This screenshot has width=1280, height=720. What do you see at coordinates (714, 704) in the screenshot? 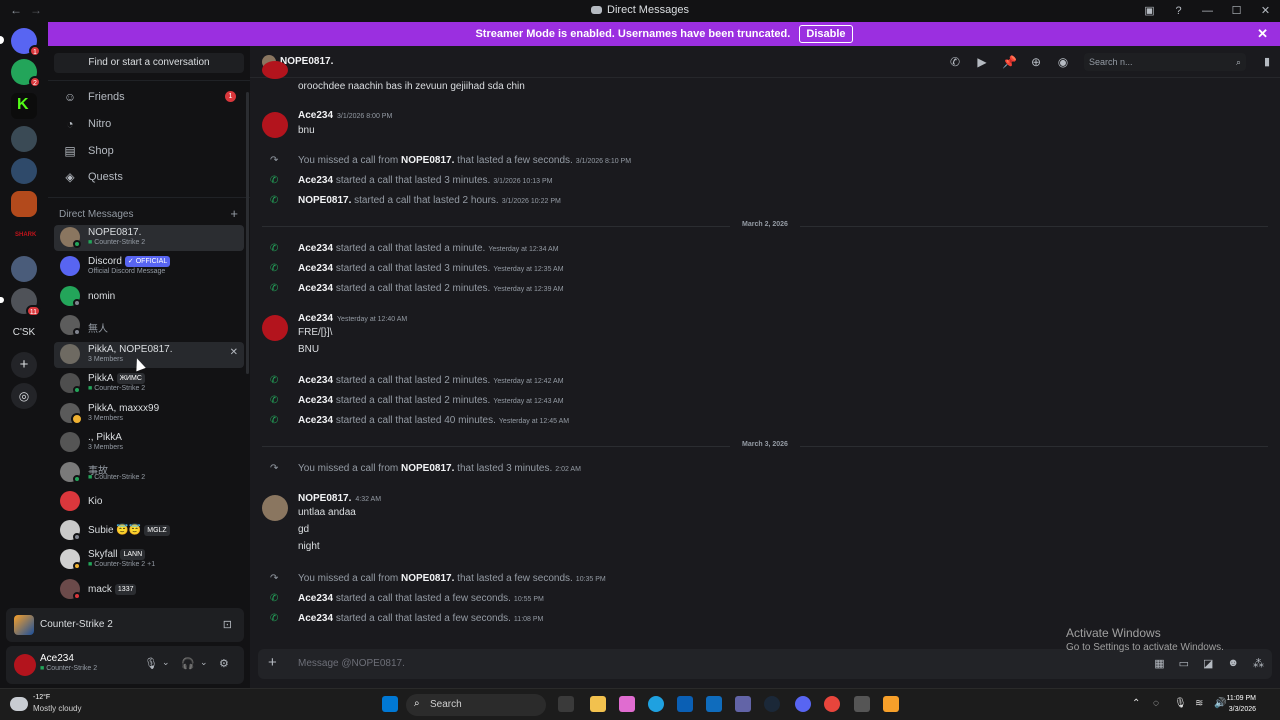
I see `outlook-icon` at bounding box center [714, 704].